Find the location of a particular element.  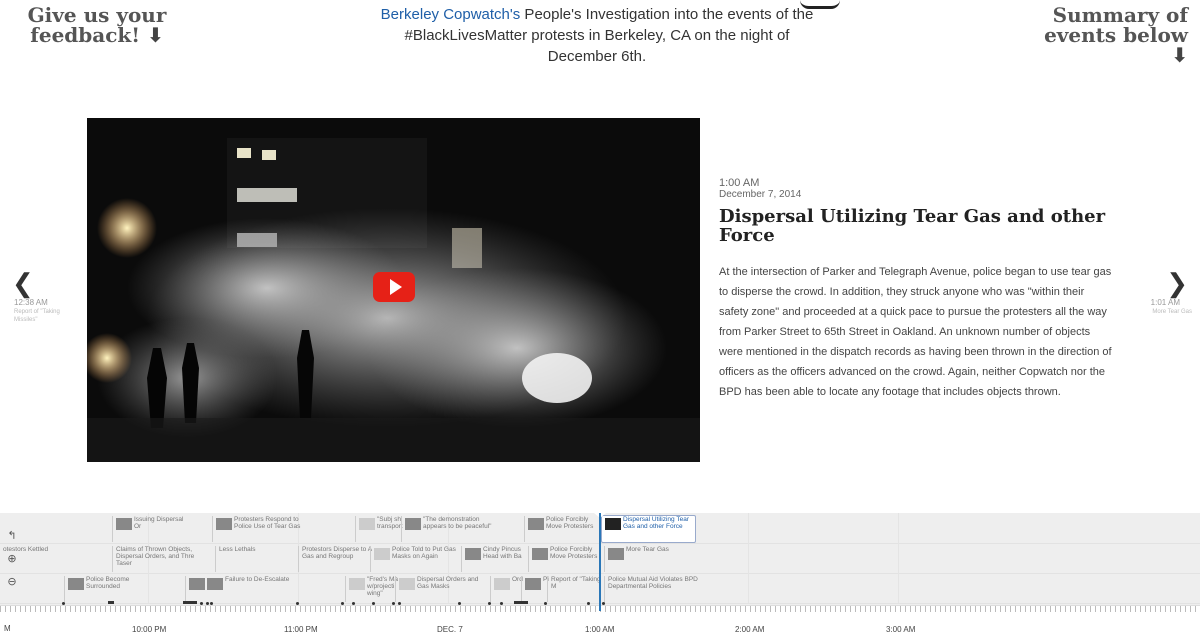

timeline-event: Police Told to Put Gas Masks on Again is located at coordinates (415, 559).